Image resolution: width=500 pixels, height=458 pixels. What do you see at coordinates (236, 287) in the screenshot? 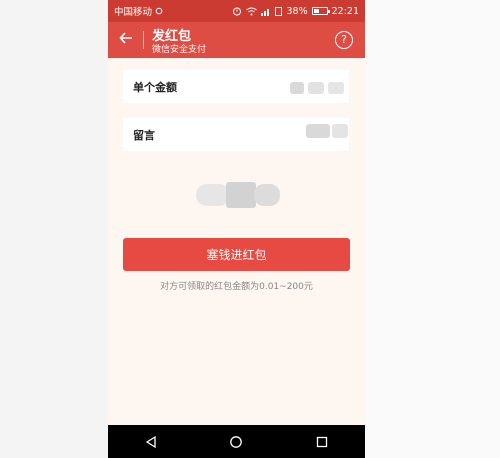
I see `amount-range-hint: 对方可领取的红包金额为0.01~200元` at bounding box center [236, 287].